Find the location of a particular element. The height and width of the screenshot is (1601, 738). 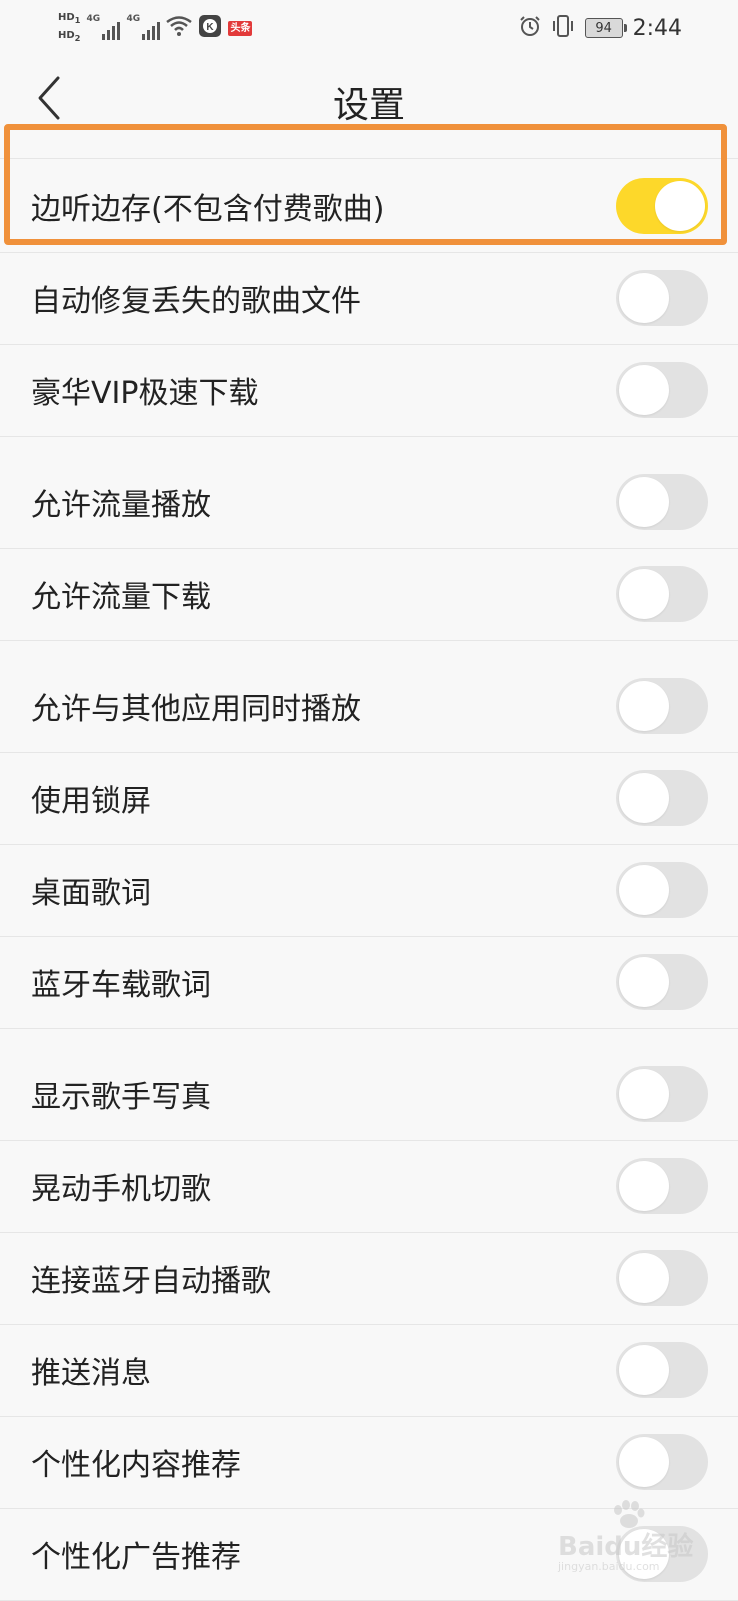

network-type-1: 4G is located at coordinates (93, 19).